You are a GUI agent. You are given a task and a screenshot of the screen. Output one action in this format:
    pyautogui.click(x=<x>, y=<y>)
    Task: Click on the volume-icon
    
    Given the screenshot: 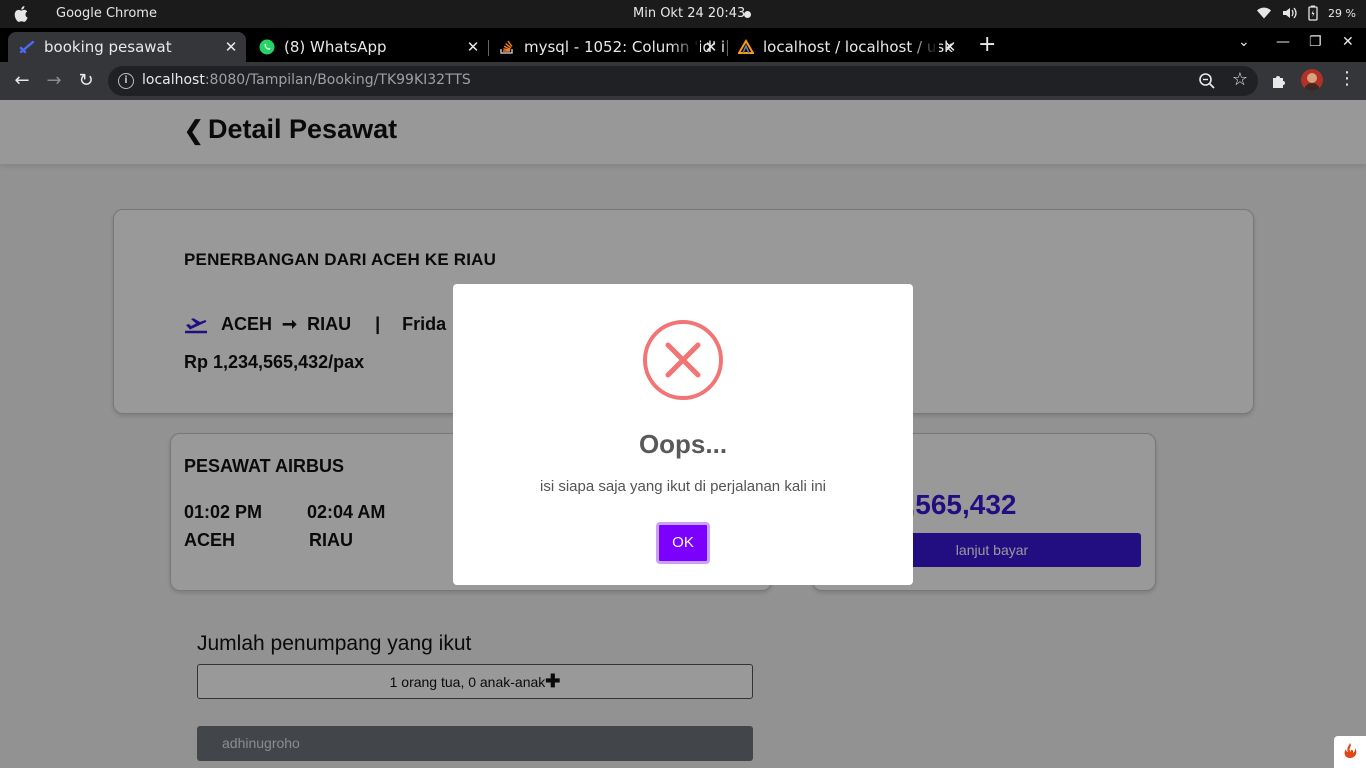 What is the action you would take?
    pyautogui.click(x=1290, y=13)
    